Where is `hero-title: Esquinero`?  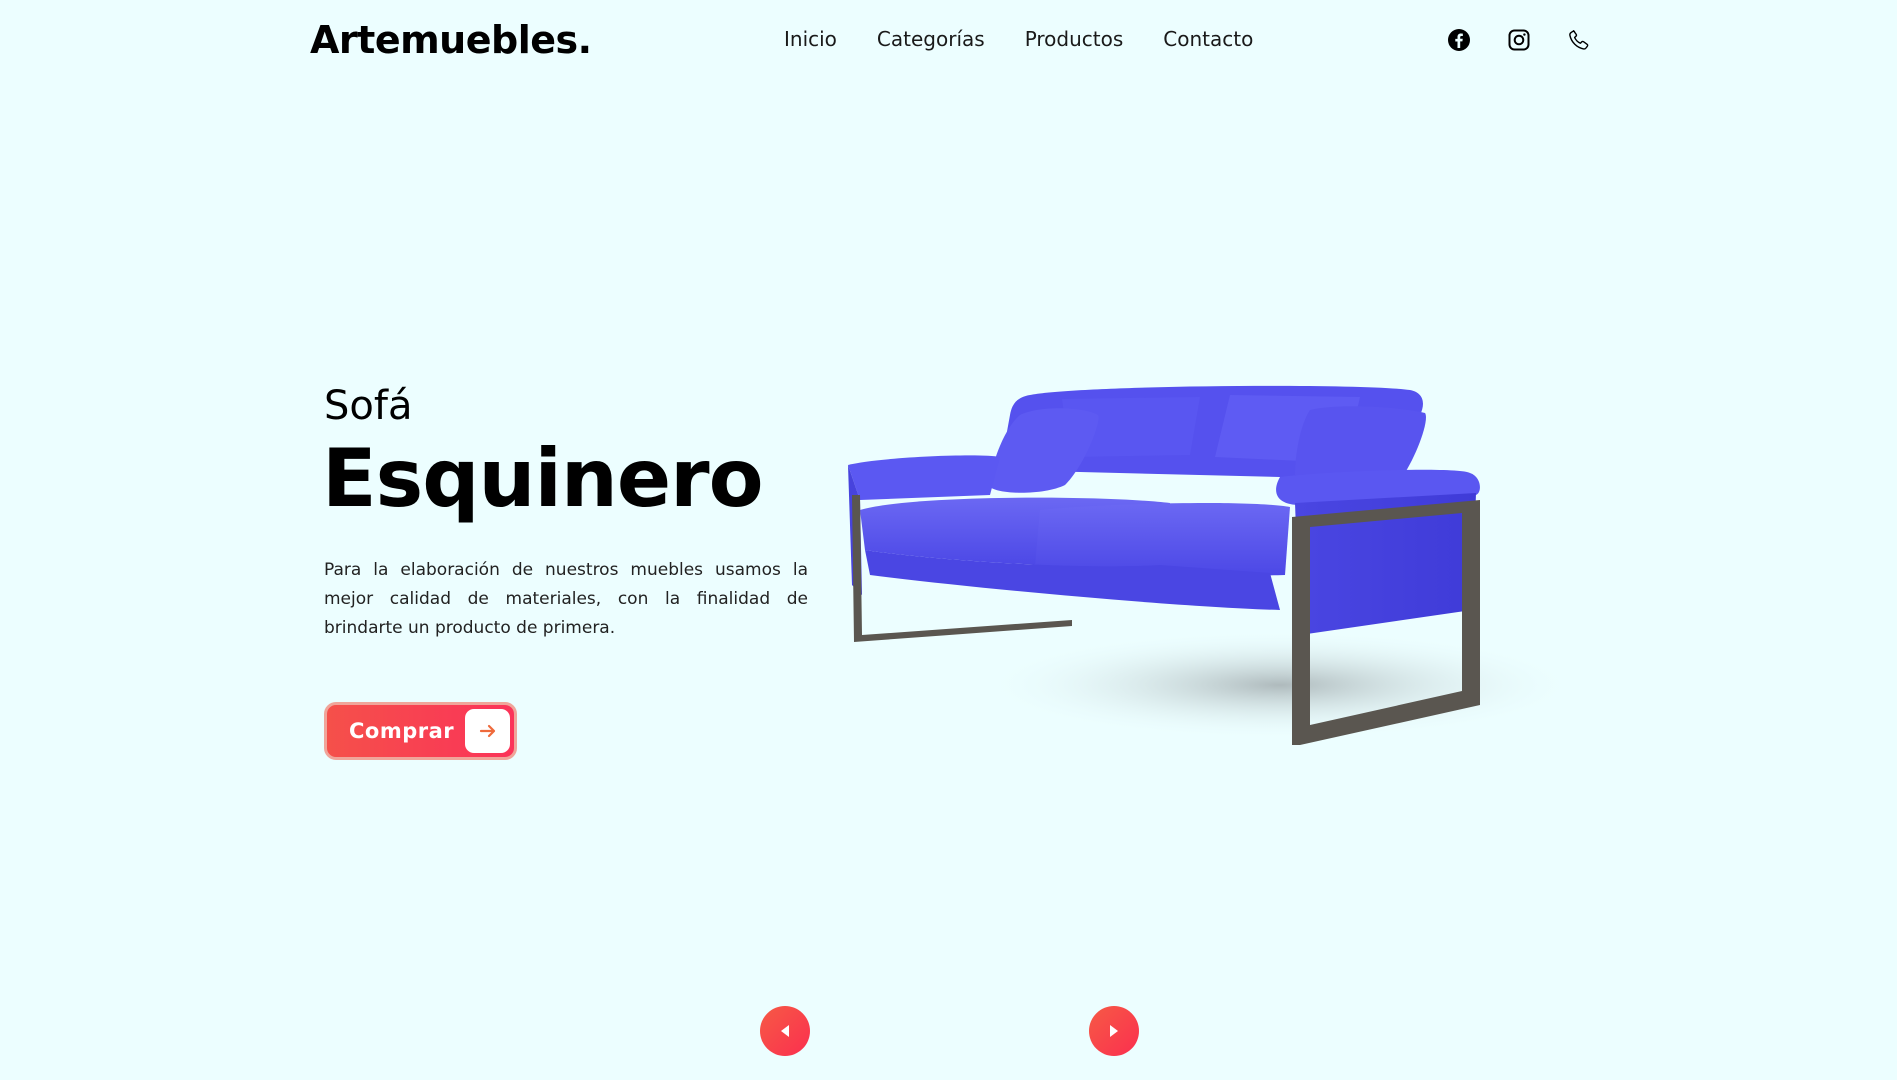
hero-title: Esquinero is located at coordinates (543, 478).